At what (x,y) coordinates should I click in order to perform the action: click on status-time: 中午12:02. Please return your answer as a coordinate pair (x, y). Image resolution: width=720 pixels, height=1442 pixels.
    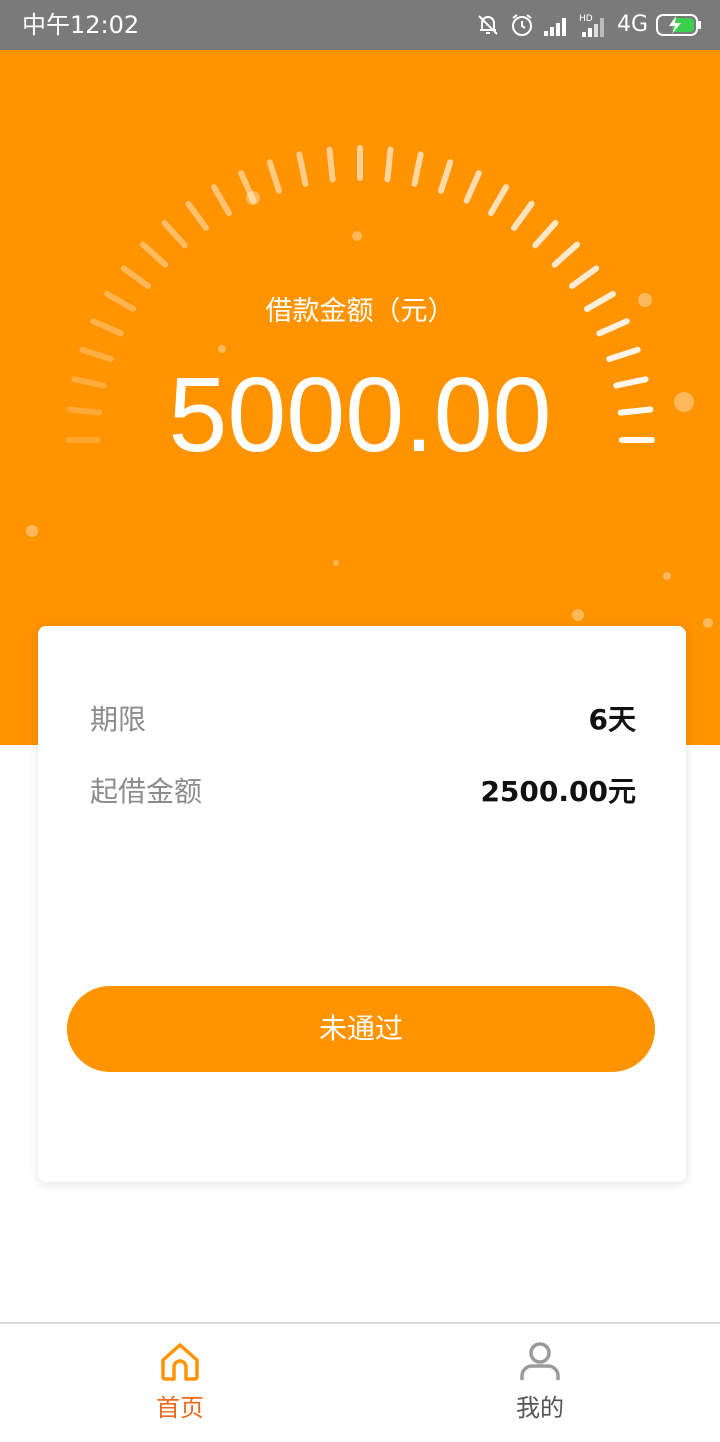
    Looking at the image, I should click on (81, 25).